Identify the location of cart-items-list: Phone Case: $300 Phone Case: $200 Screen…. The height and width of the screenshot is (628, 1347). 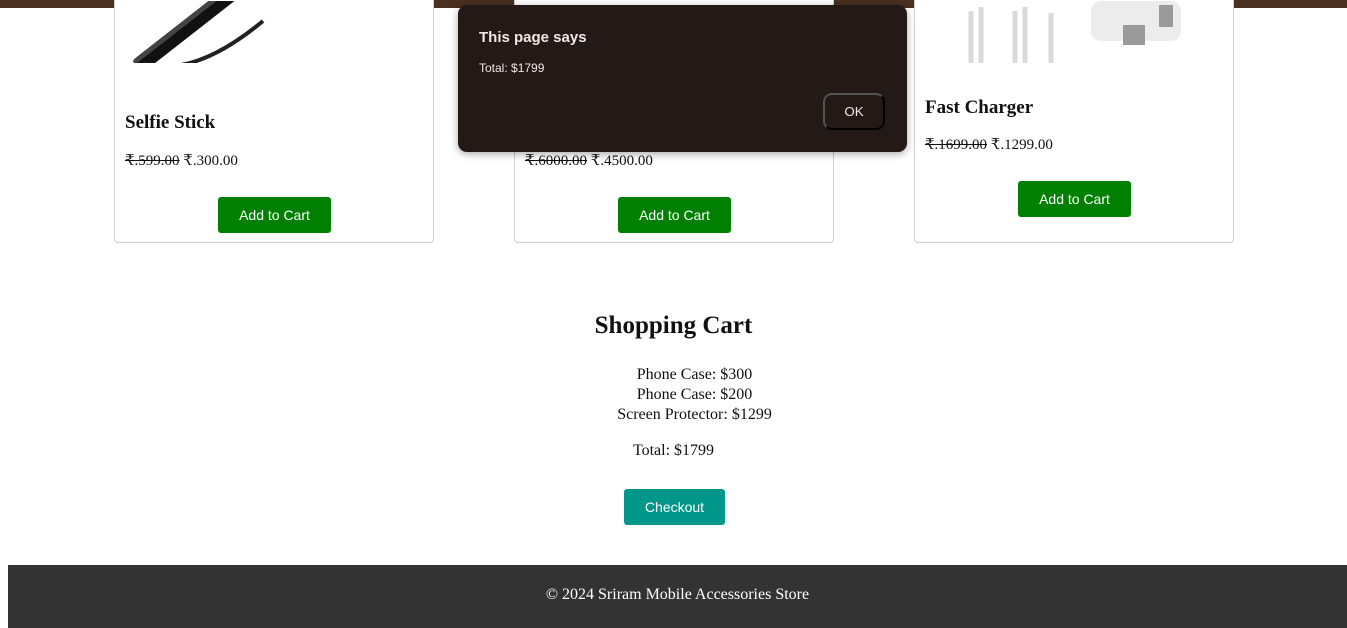
(673, 395).